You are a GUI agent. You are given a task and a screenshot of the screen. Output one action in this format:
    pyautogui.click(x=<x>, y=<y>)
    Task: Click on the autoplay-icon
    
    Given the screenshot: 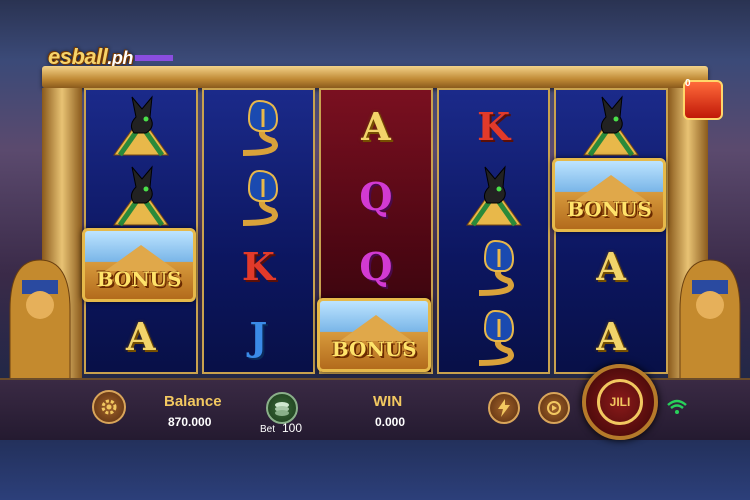 What is the action you would take?
    pyautogui.click(x=554, y=408)
    